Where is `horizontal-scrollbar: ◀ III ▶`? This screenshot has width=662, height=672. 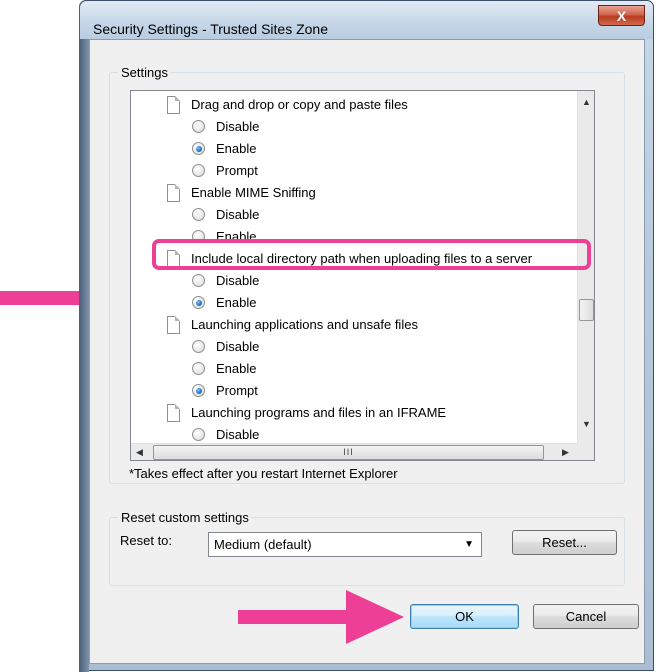
horizontal-scrollbar: ◀ III ▶ is located at coordinates (354, 451).